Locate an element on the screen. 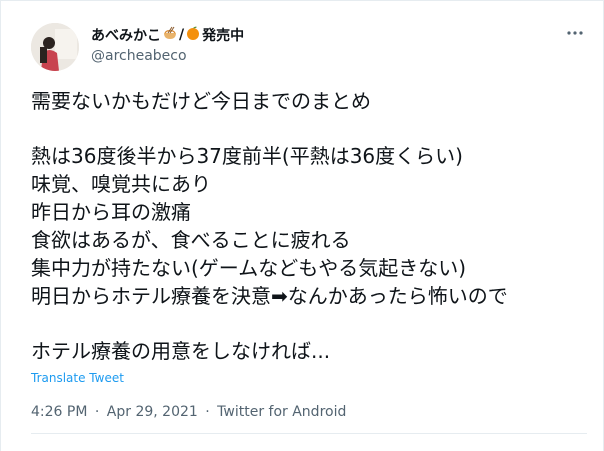  noodle-bowl-icon is located at coordinates (170, 35).